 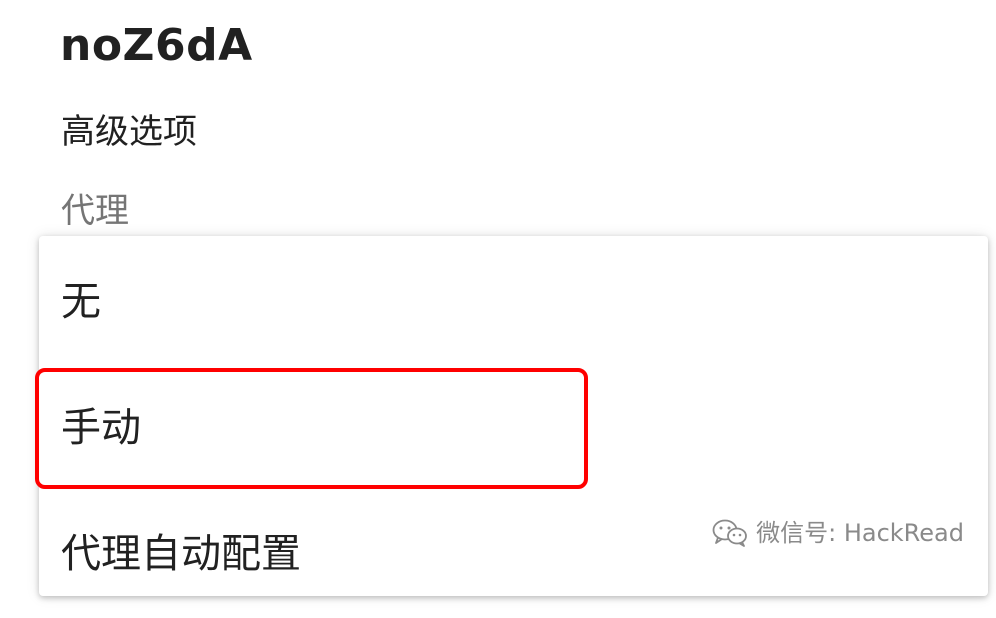 I want to click on wechat-icon, so click(x=730, y=533).